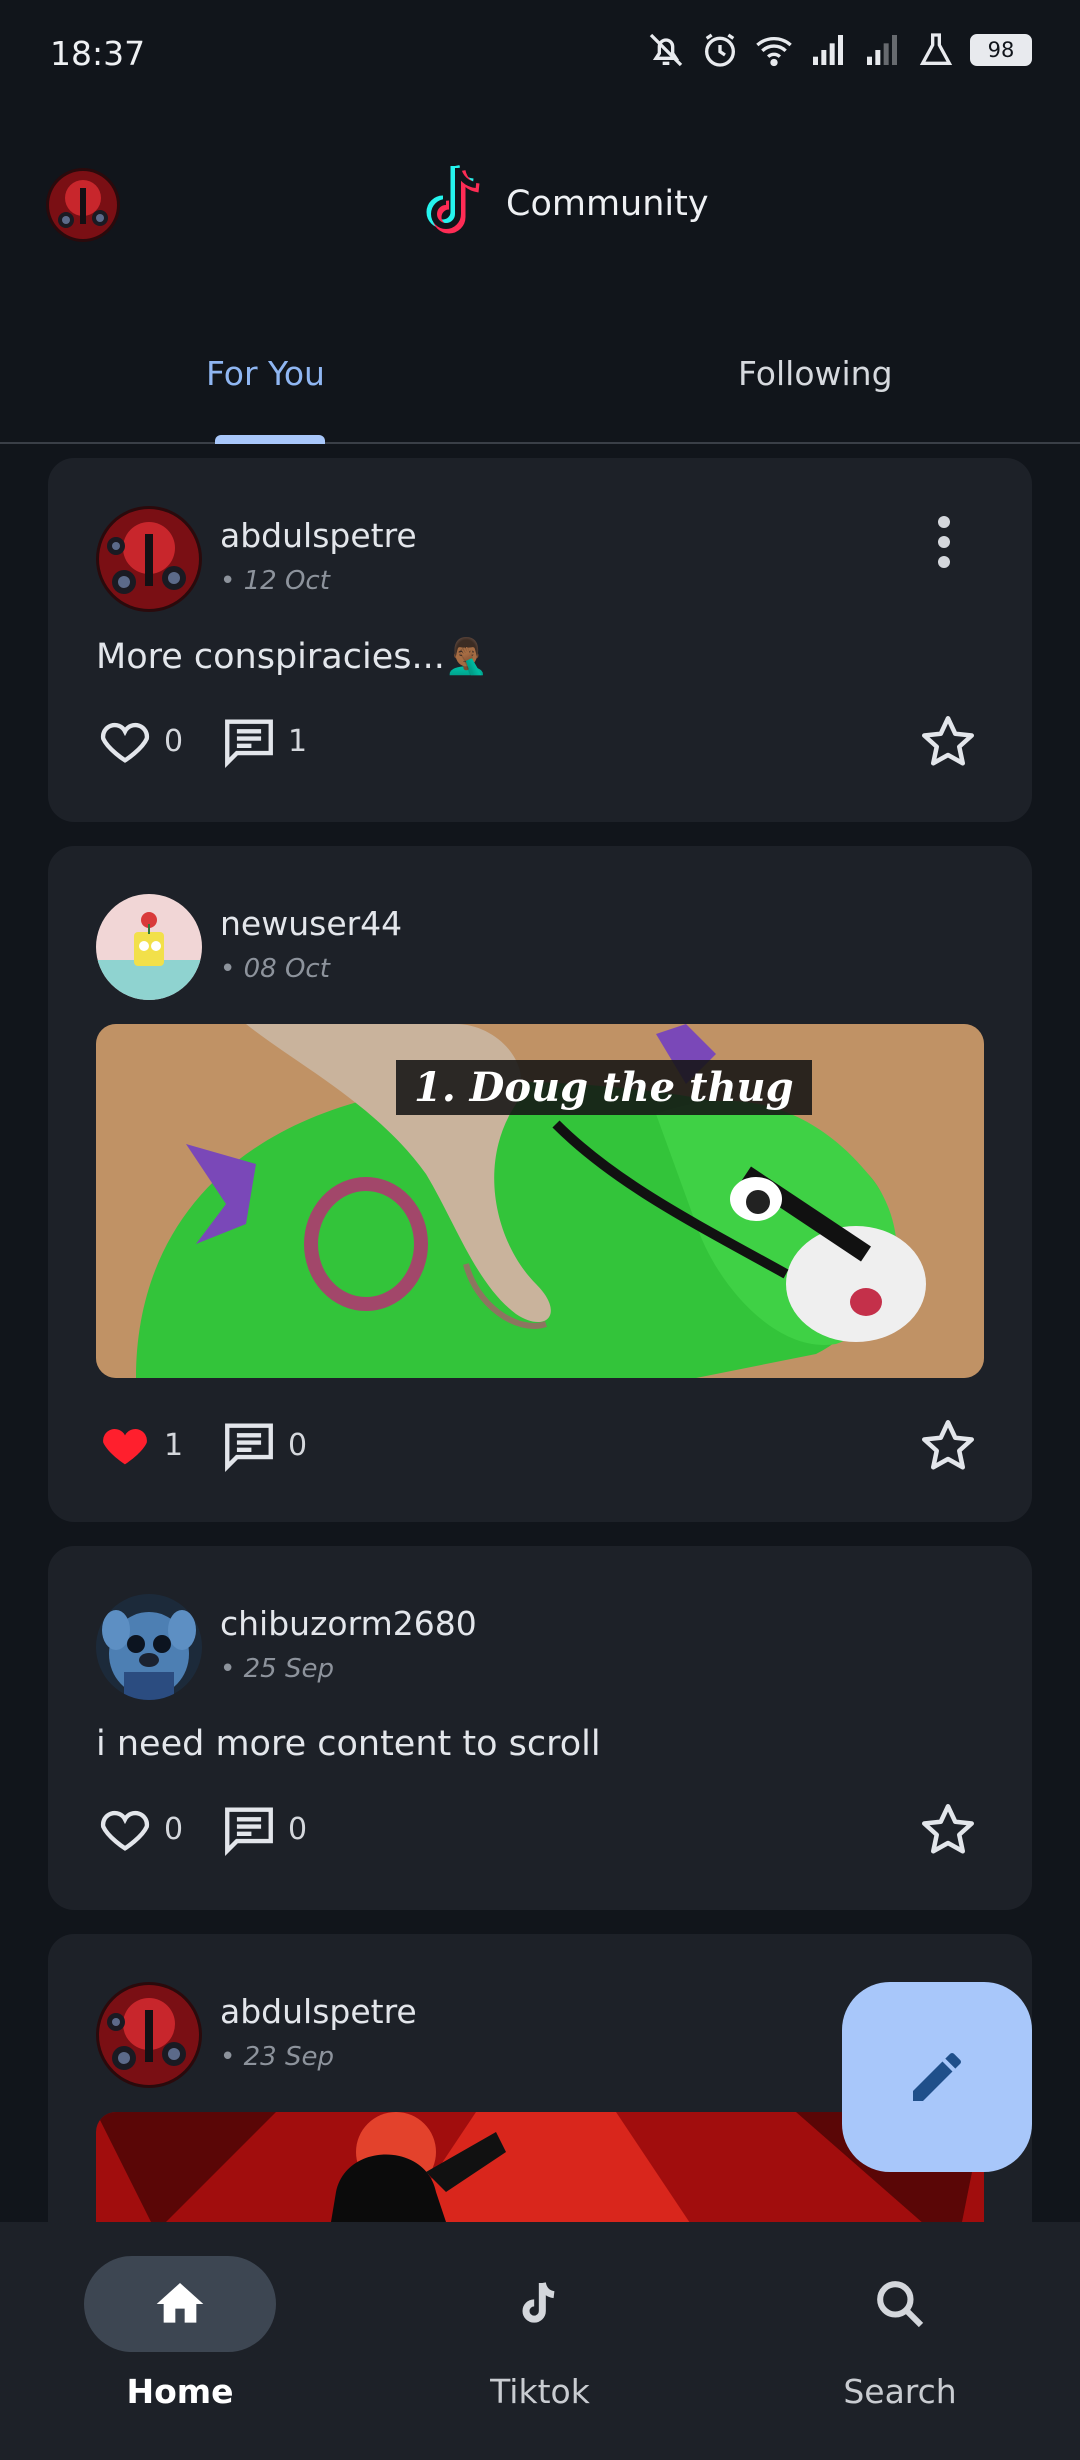  What do you see at coordinates (265, 373) in the screenshot?
I see `tab-for-you: For You` at bounding box center [265, 373].